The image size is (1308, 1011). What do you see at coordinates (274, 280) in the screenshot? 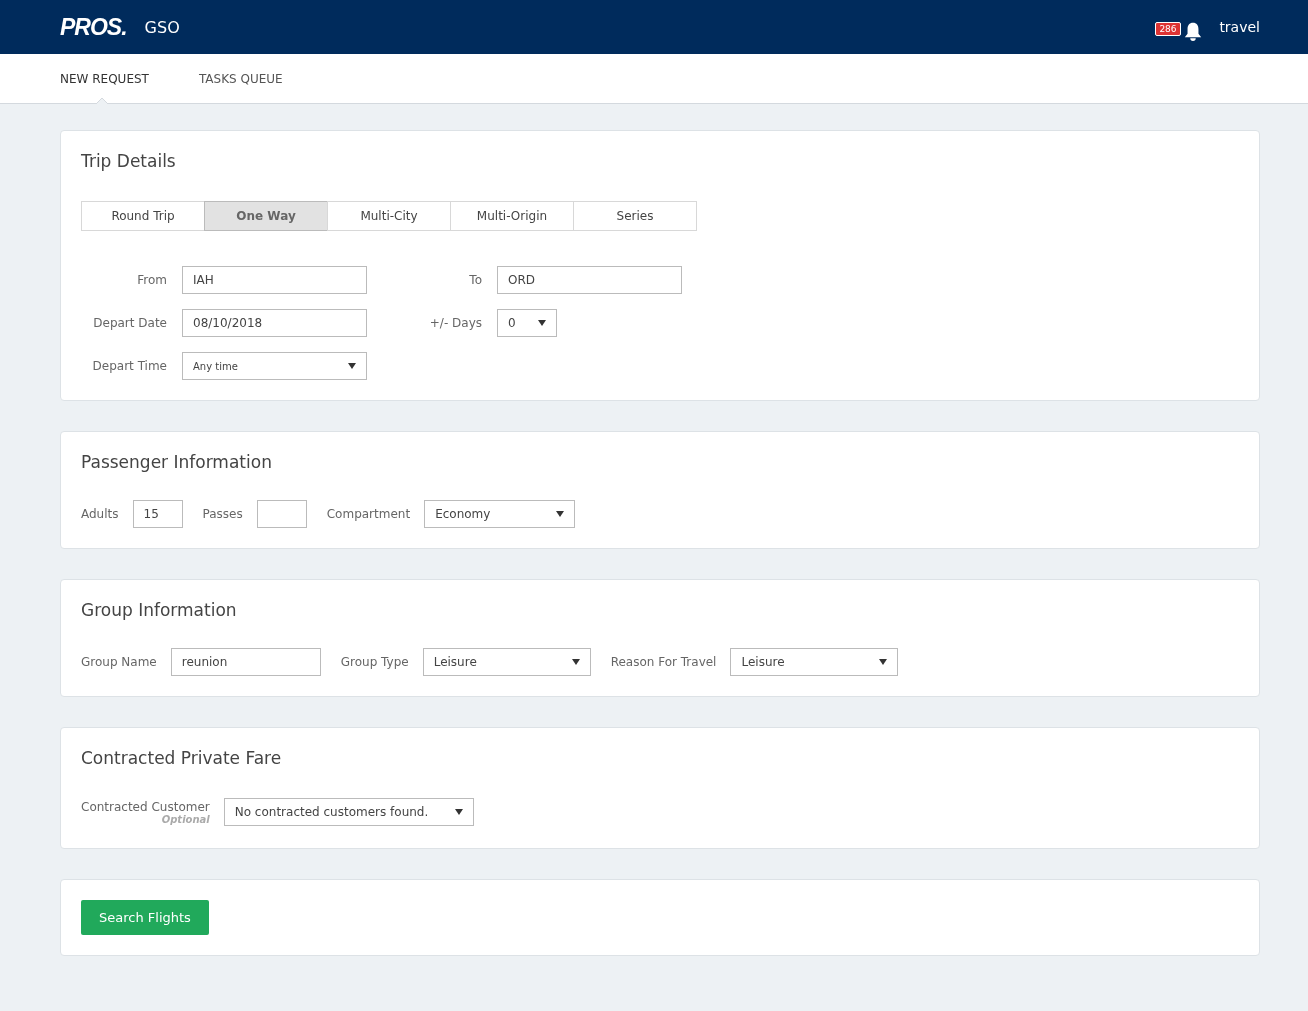
I see `input-field: IAH` at bounding box center [274, 280].